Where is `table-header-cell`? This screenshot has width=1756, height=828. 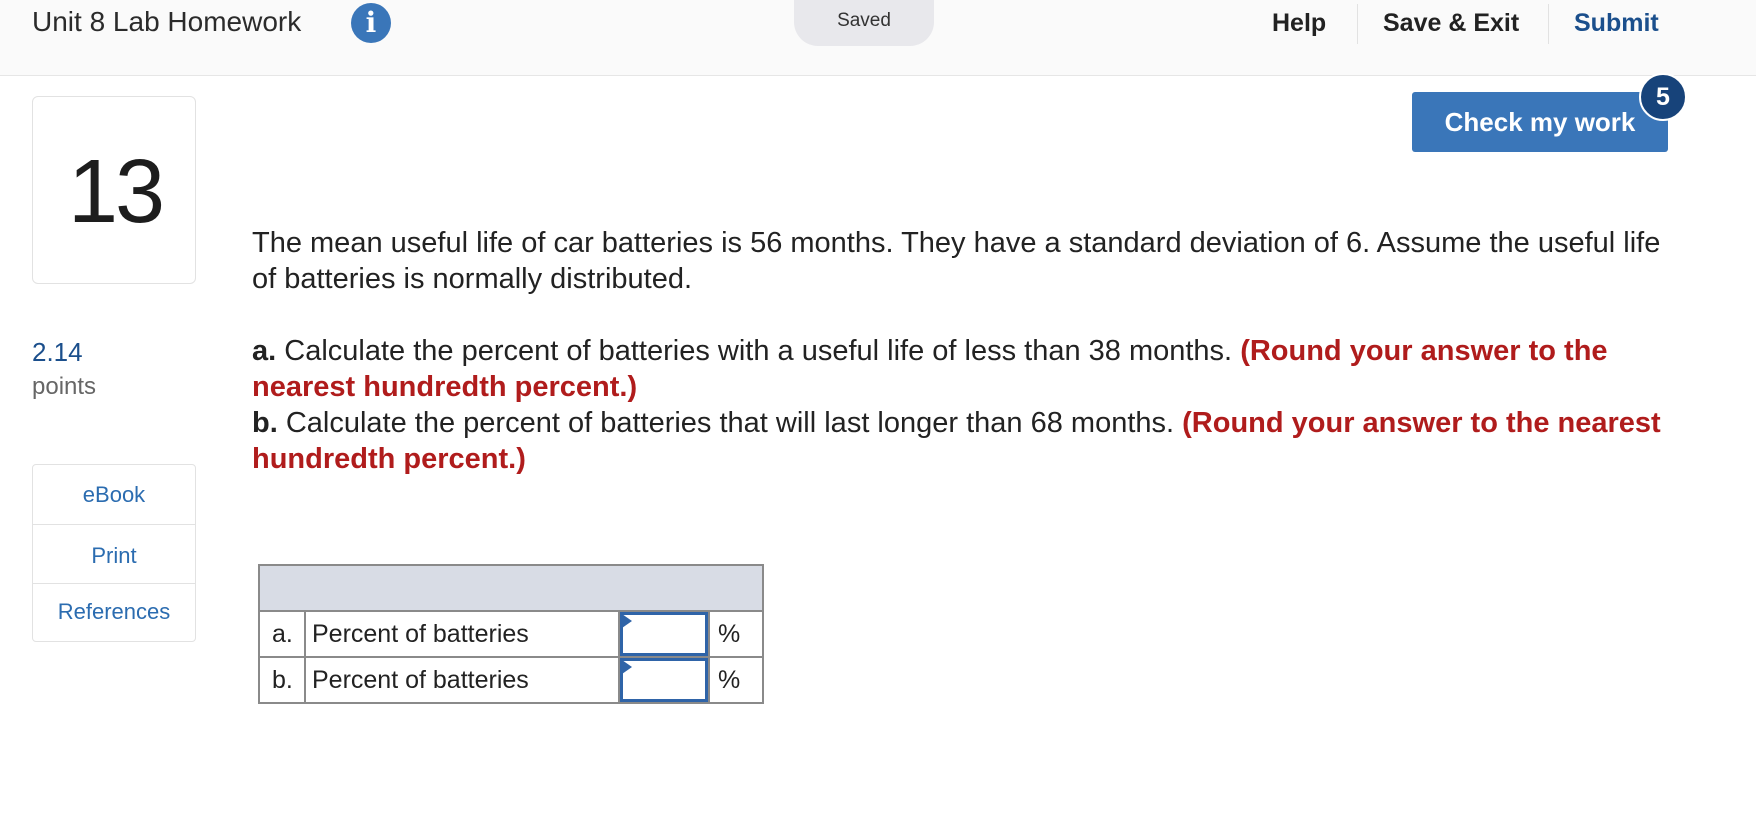
table-header-cell is located at coordinates (511, 588).